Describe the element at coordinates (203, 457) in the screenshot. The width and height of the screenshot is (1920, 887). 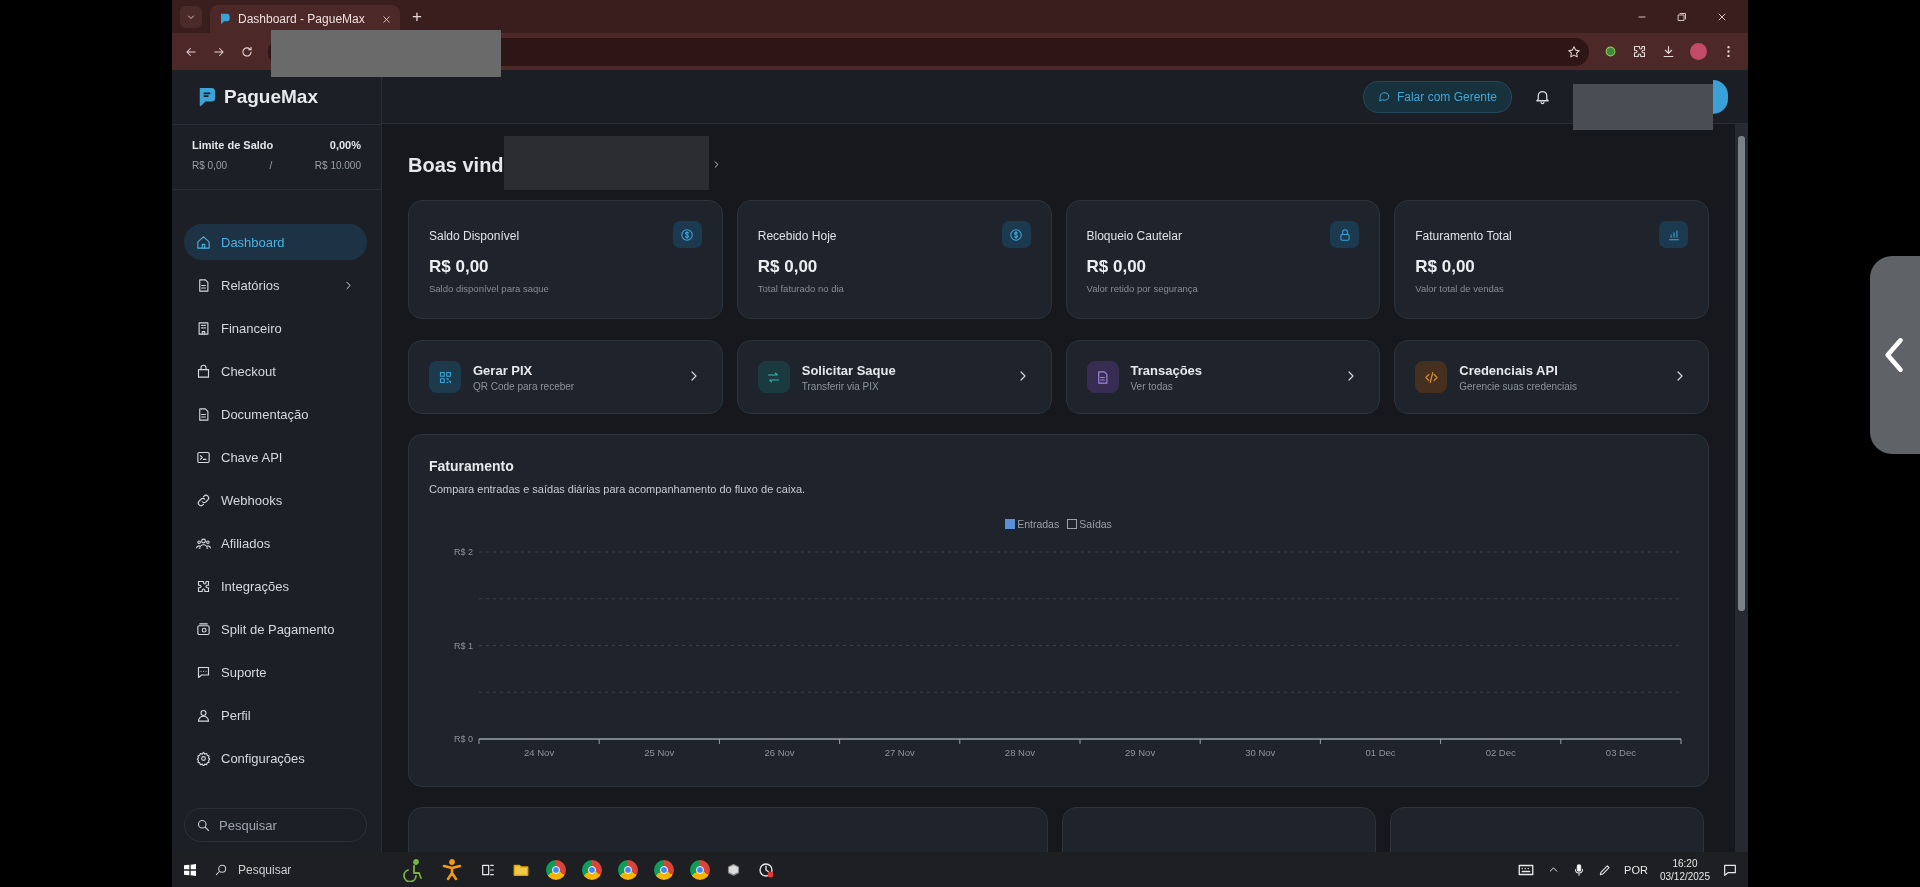
I see `terminal-icon` at that location.